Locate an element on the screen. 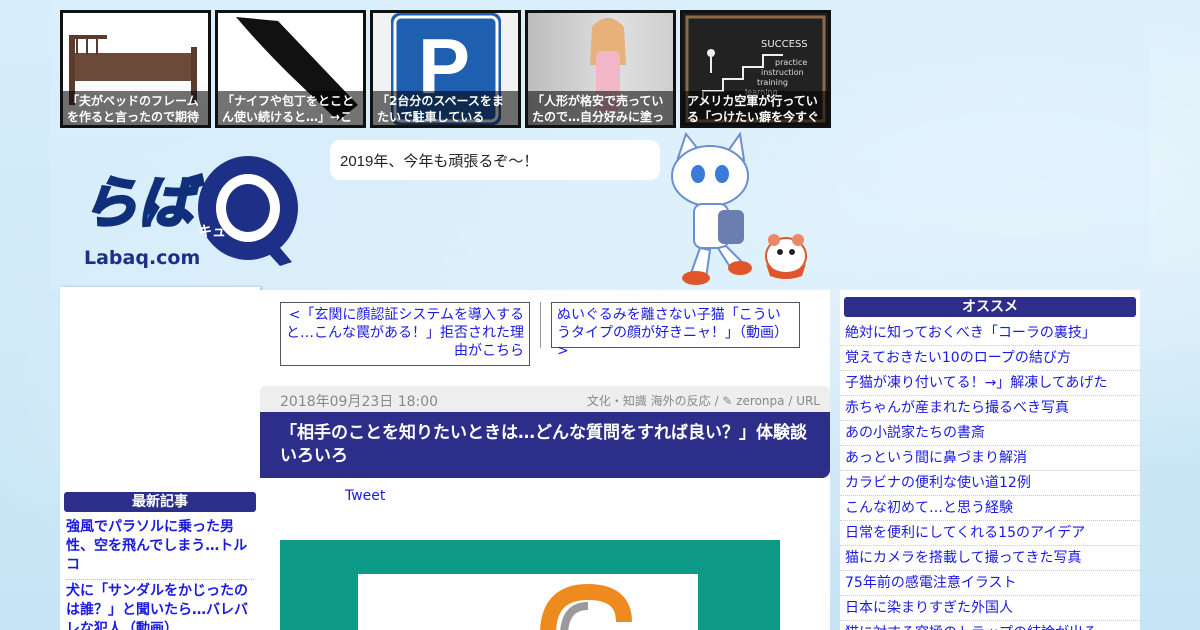 The image size is (1200, 630). recommended-link: カラビナの便利な使い道12例 is located at coordinates (990, 483).